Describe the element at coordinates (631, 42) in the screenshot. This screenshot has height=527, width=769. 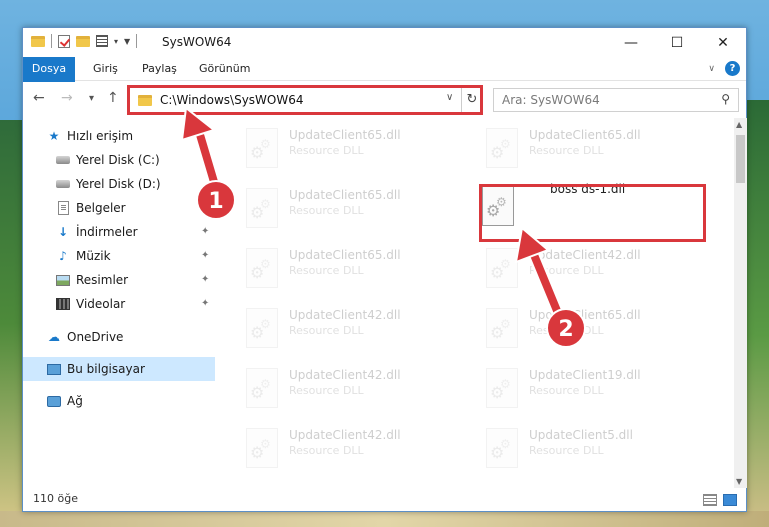
I see `minimize-button: —` at that location.